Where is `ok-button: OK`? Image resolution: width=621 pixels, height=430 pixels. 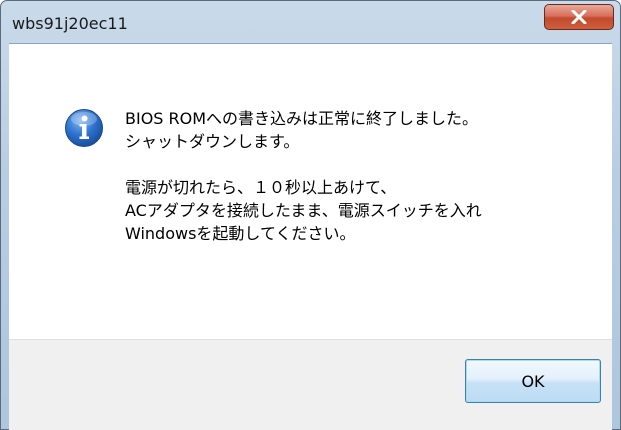 ok-button: OK is located at coordinates (533, 381).